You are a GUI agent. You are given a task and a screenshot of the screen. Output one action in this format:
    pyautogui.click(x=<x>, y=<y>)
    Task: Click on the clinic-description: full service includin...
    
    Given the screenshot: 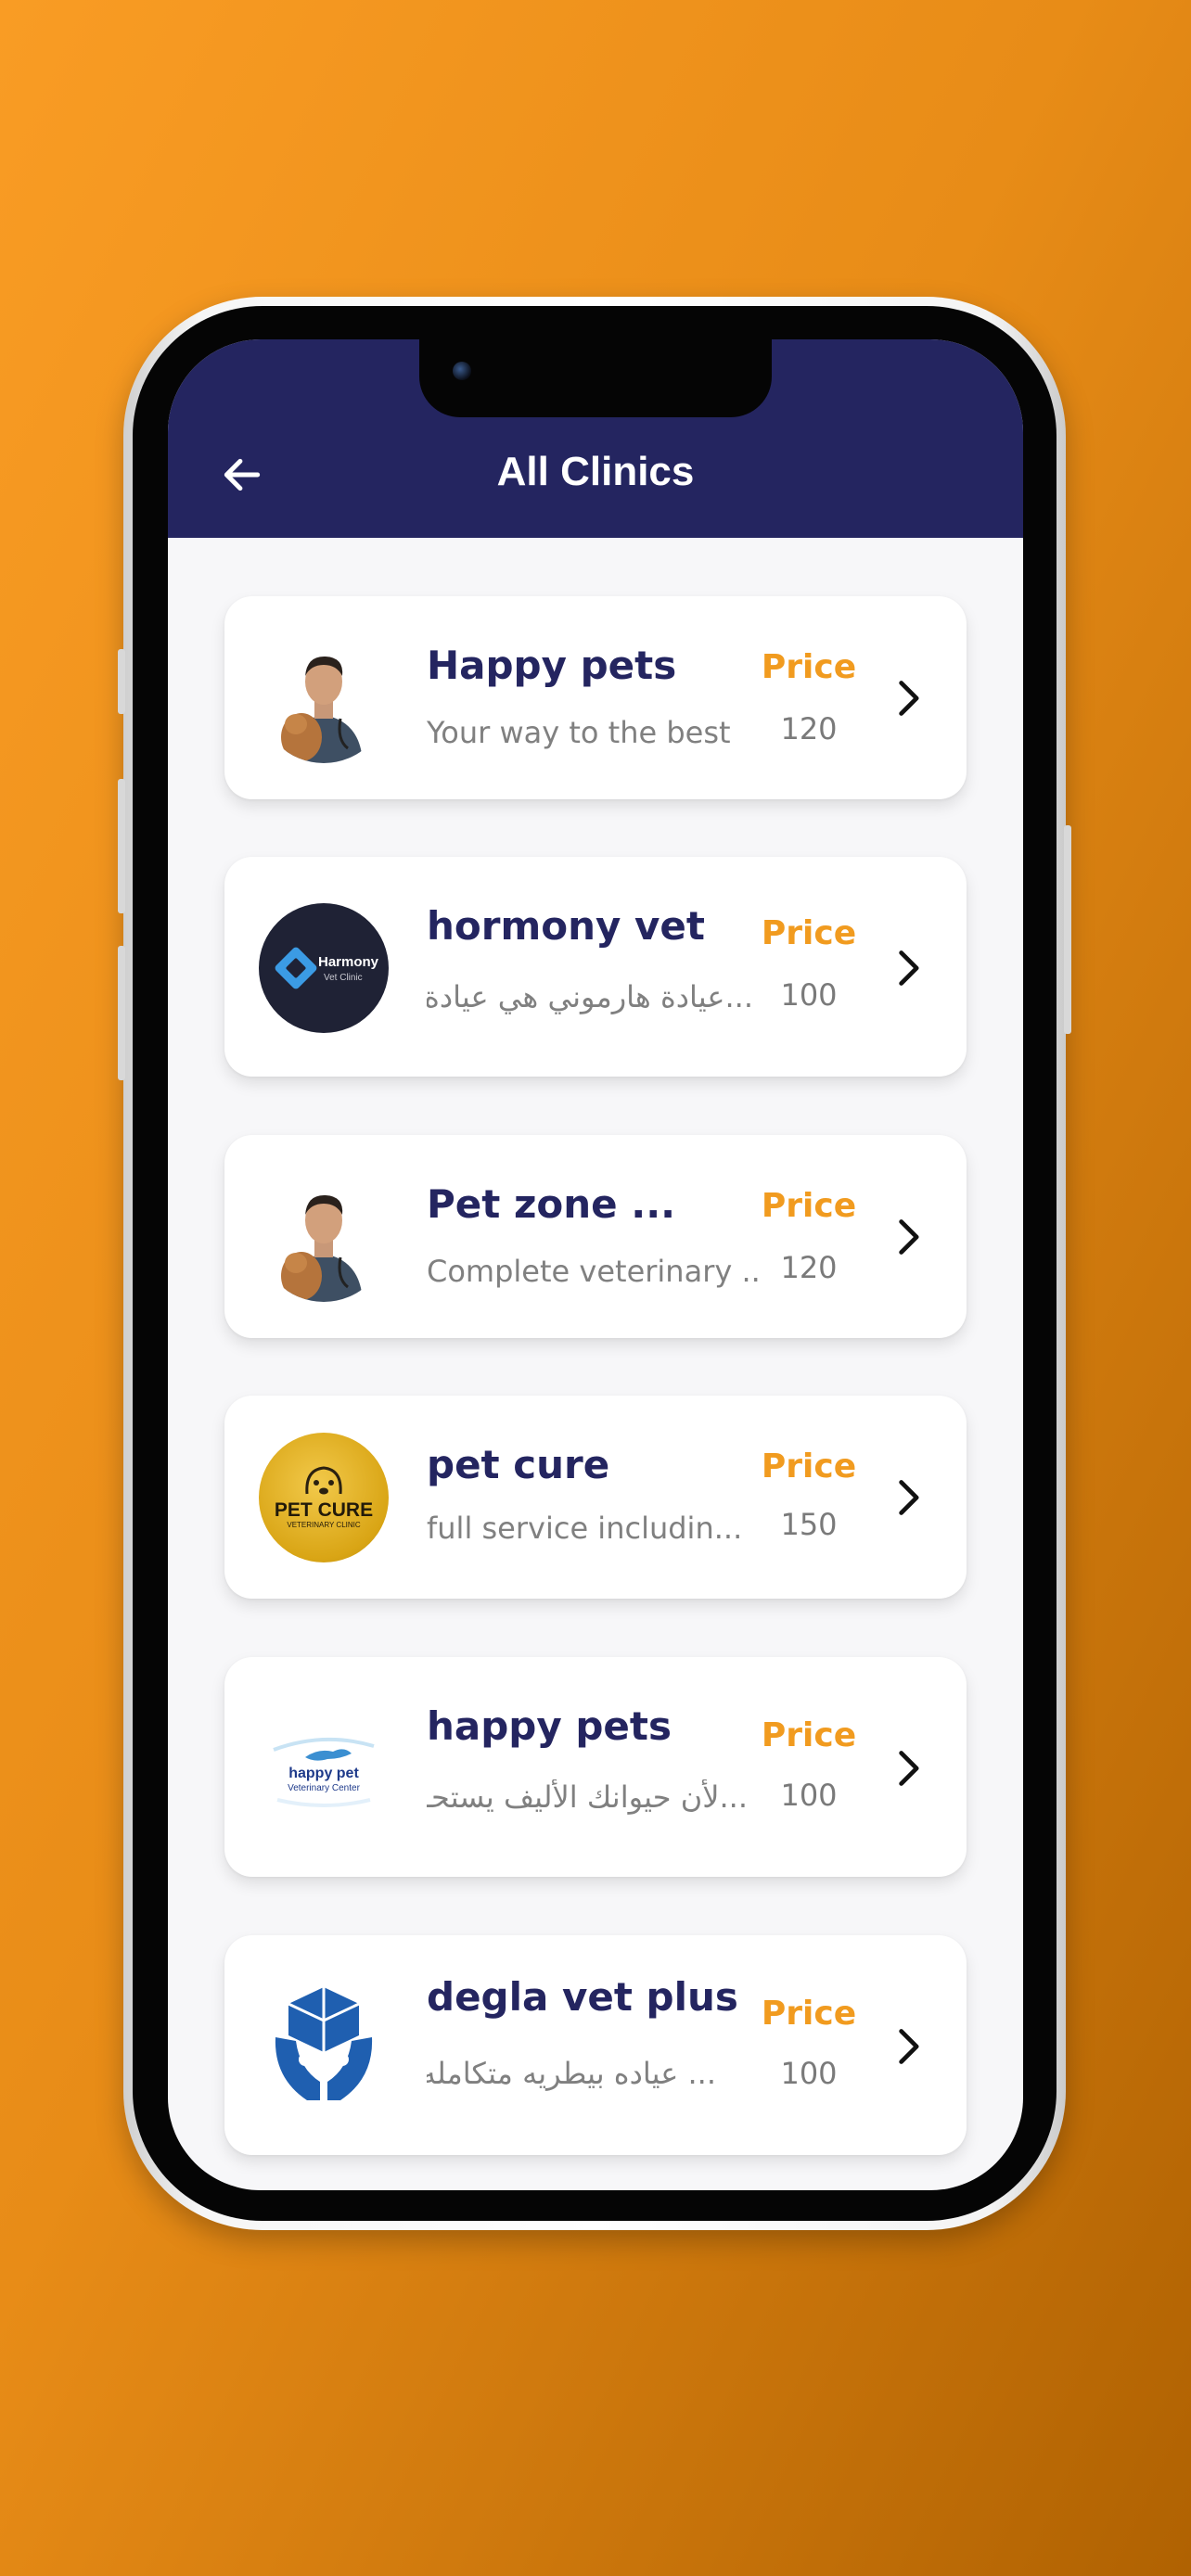 What is the action you would take?
    pyautogui.click(x=585, y=1528)
    